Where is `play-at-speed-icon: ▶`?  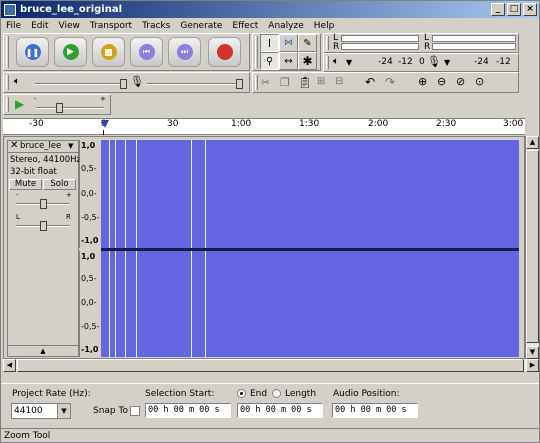
play-at-speed-icon: ▶ is located at coordinates (19, 104).